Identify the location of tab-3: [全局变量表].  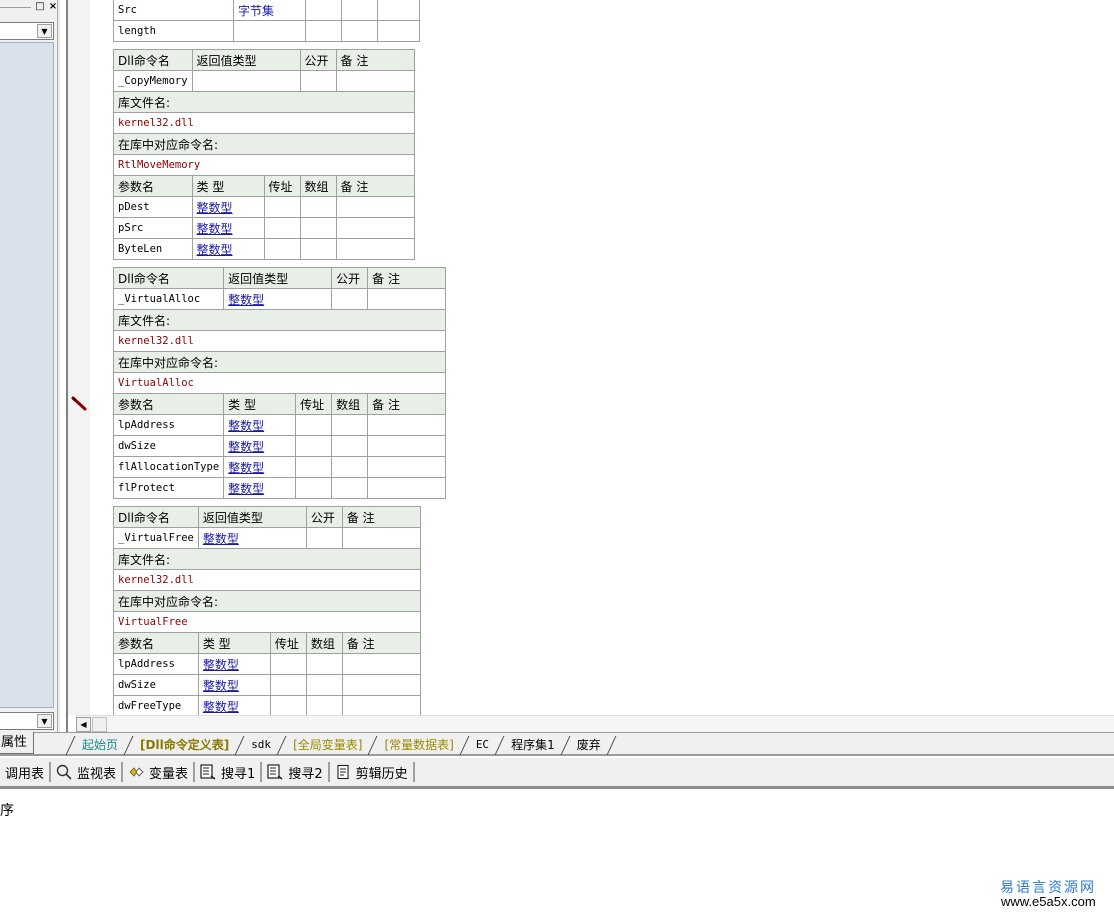
(327, 745).